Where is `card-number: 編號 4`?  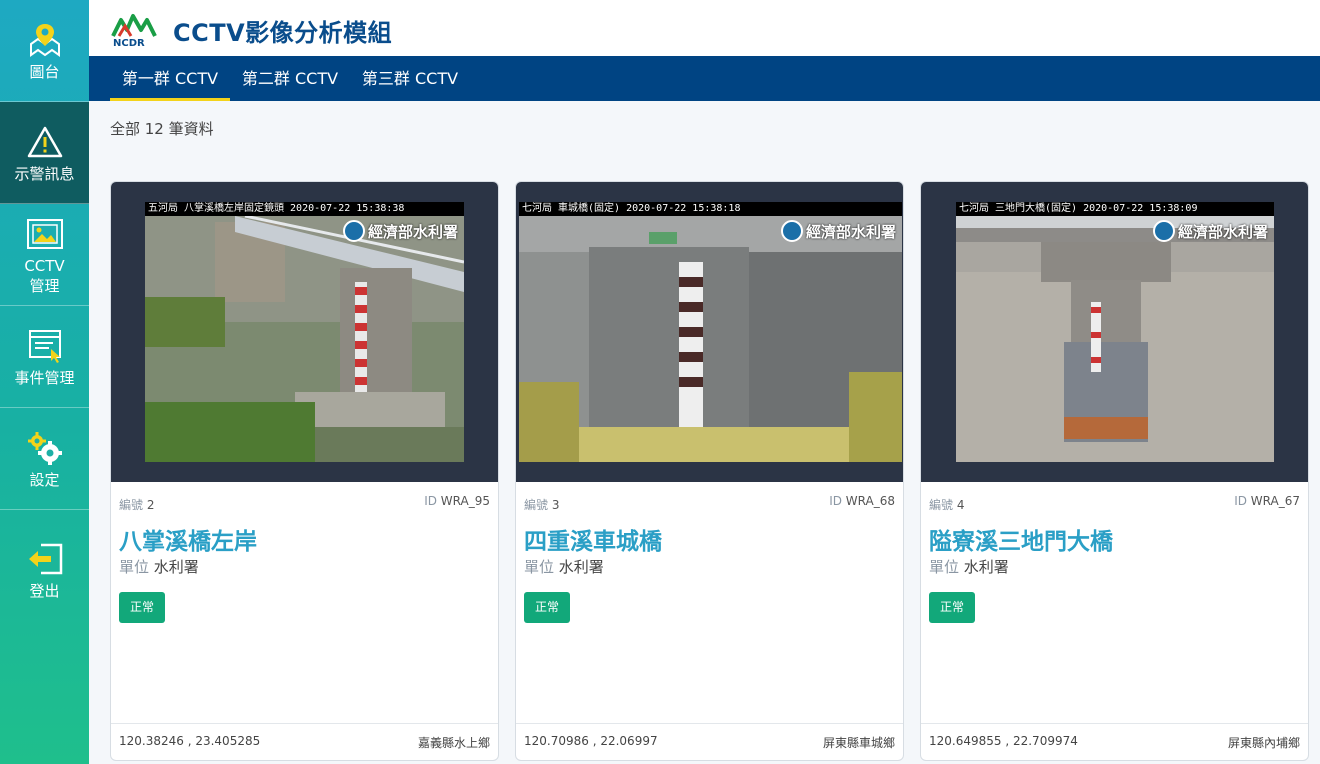 card-number: 編號 4 is located at coordinates (946, 504).